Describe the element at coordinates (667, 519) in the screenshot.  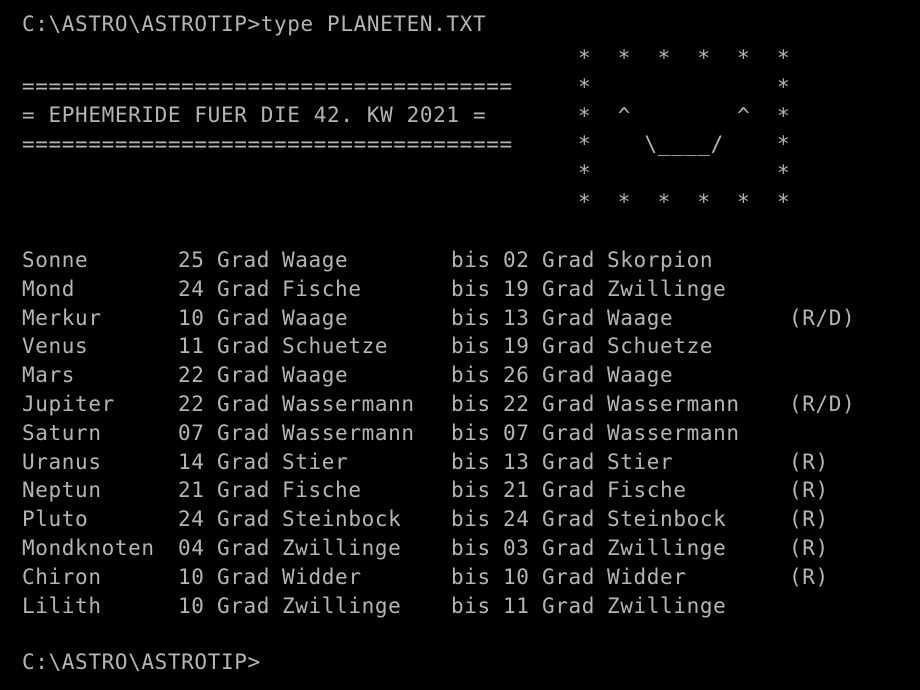
I see `to-sign: Steinbock` at that location.